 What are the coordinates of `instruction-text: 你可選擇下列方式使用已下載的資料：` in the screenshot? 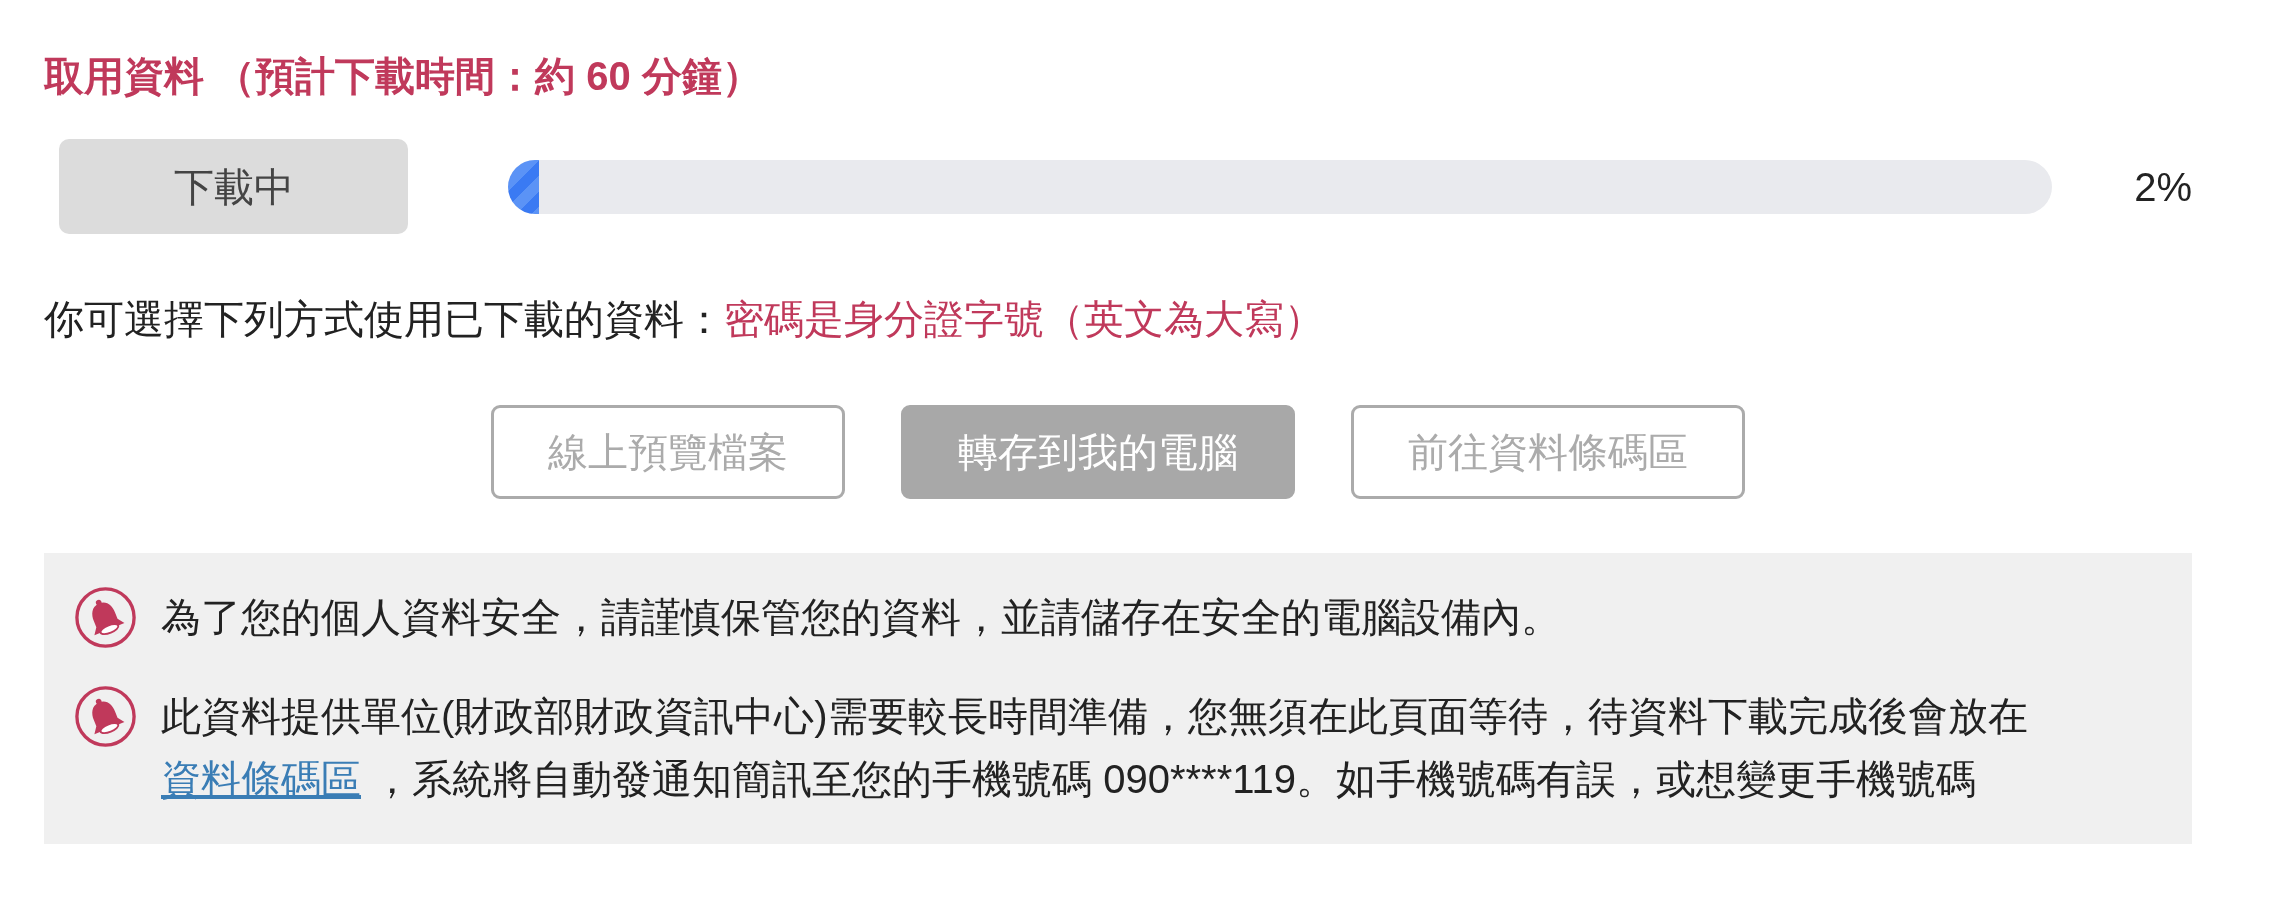 It's located at (384, 319).